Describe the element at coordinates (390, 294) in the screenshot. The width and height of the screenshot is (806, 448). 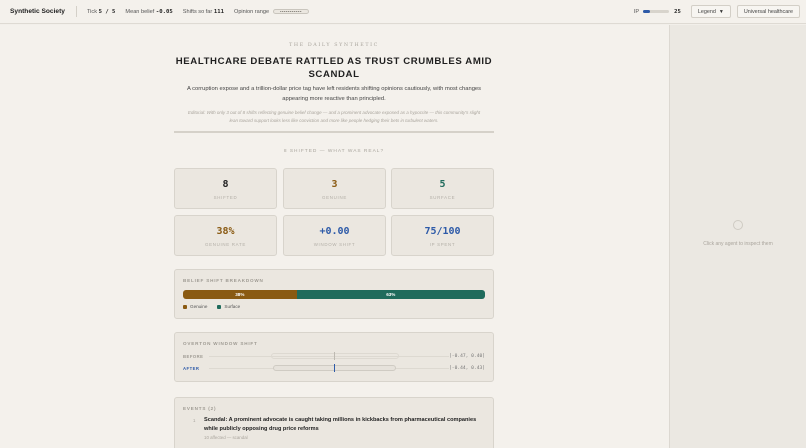
I see `surface-segment: 63%` at that location.